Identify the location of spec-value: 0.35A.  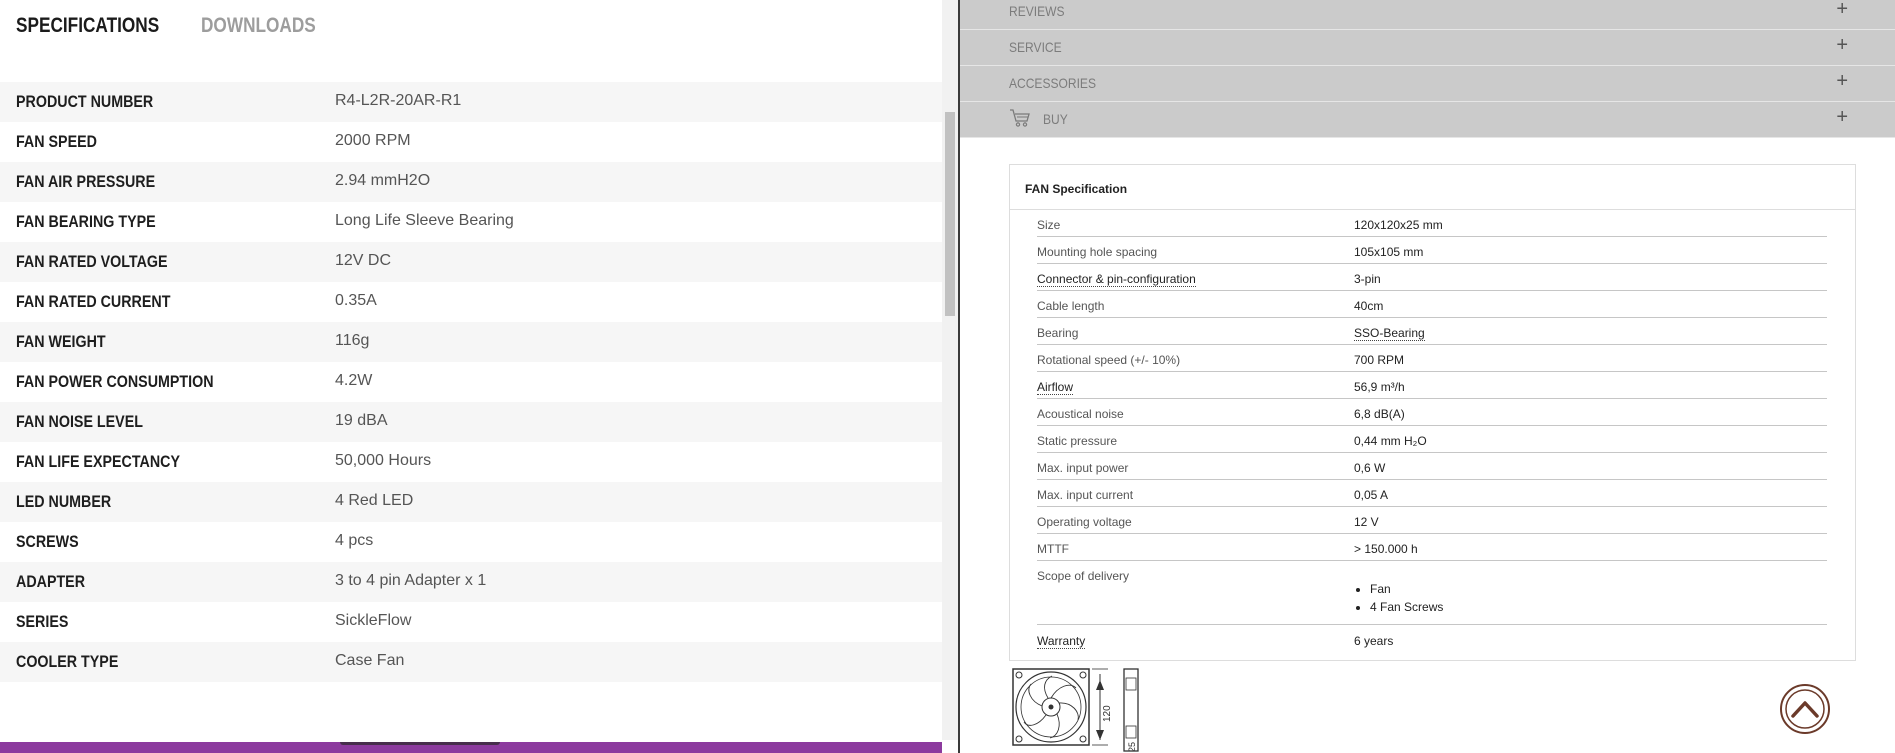
(356, 300).